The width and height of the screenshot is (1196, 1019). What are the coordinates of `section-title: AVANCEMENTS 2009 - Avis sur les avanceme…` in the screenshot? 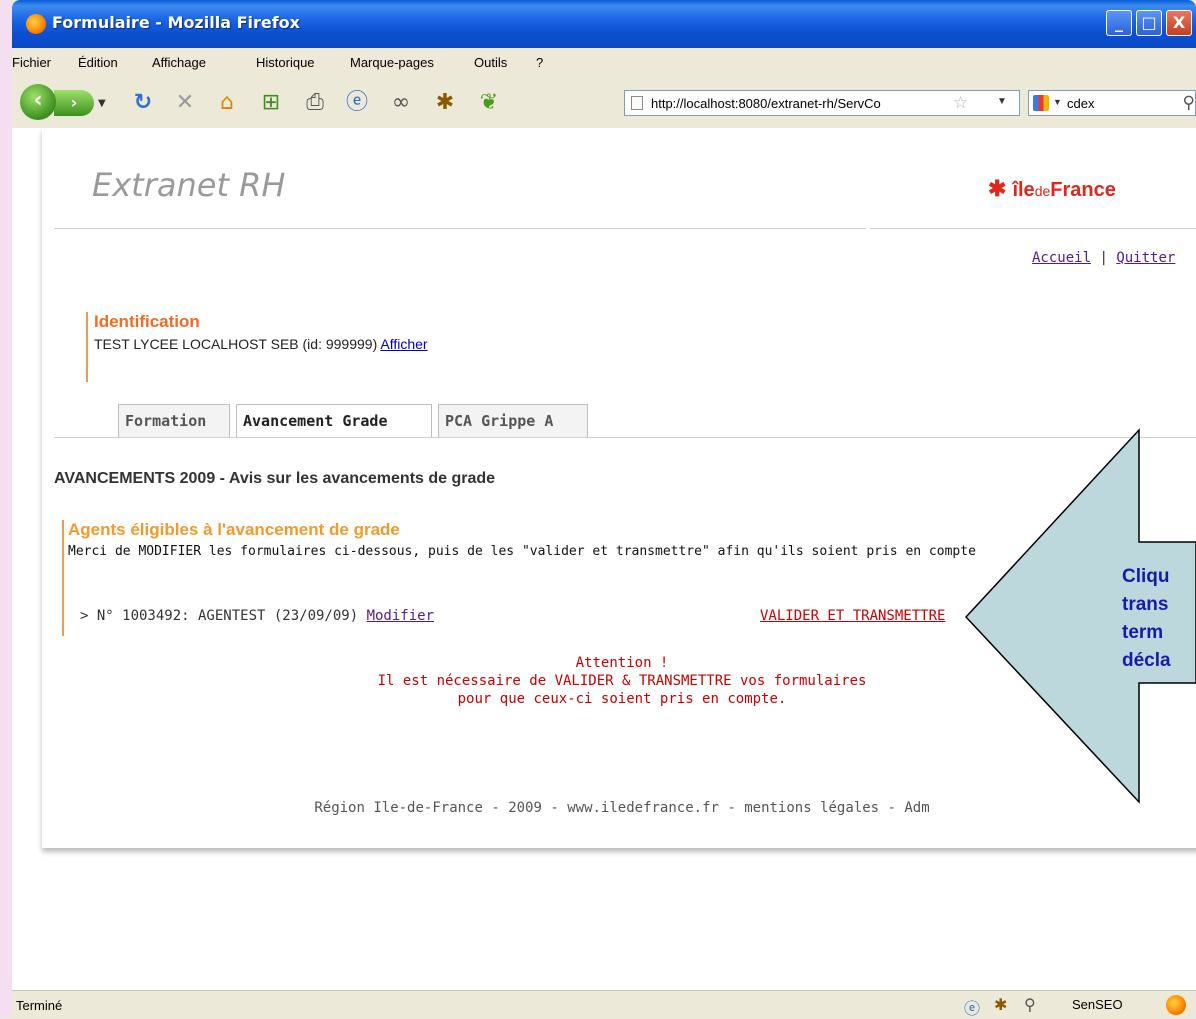 It's located at (275, 478).